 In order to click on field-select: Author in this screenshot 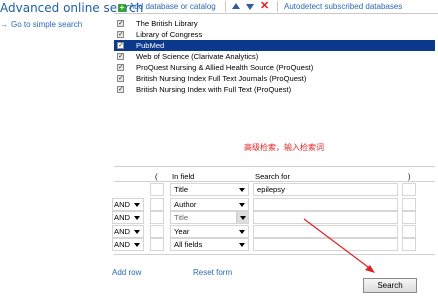, I will do `click(209, 204)`.